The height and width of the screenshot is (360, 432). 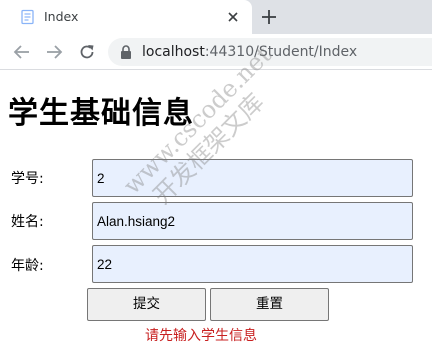 What do you see at coordinates (27, 179) in the screenshot?
I see `student-id-label: 学号:` at bounding box center [27, 179].